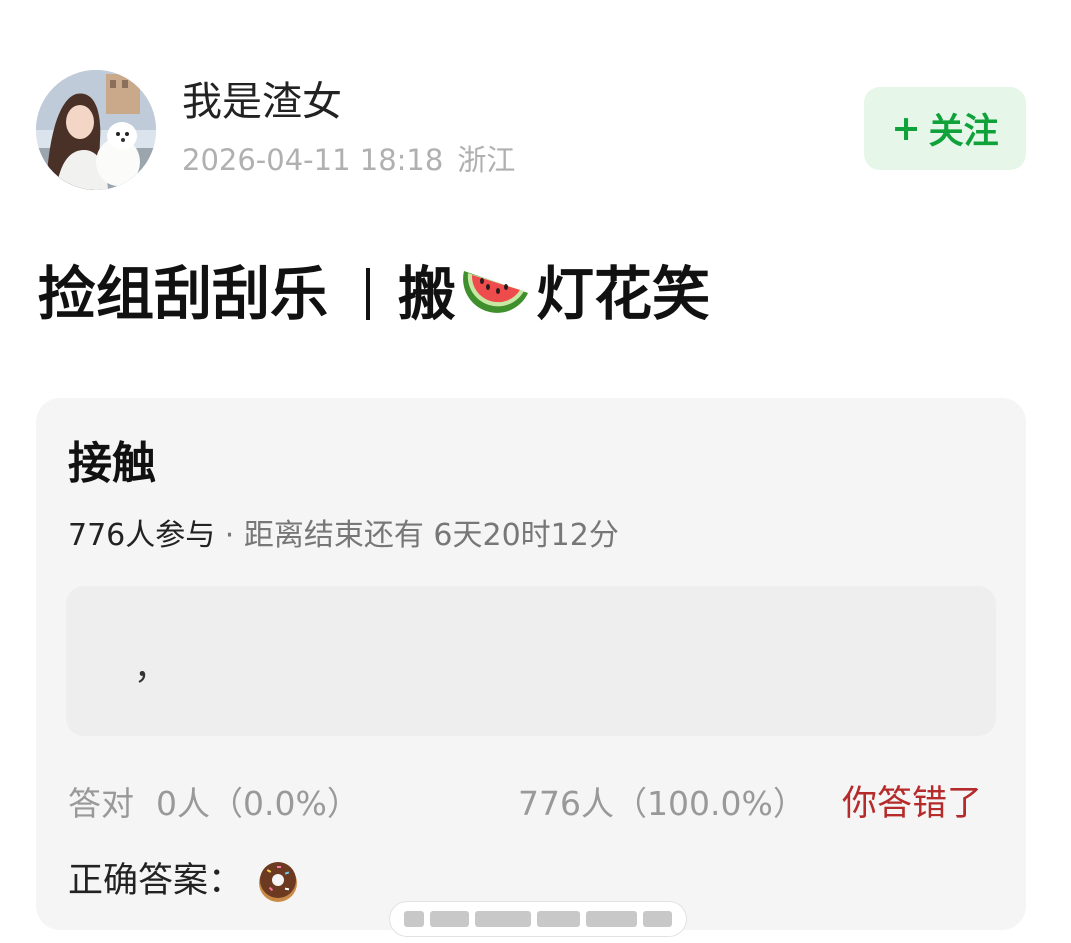 Image resolution: width=1071 pixels, height=943 pixels. I want to click on correct-stats: 答对 0人（0.0%）, so click(214, 804).